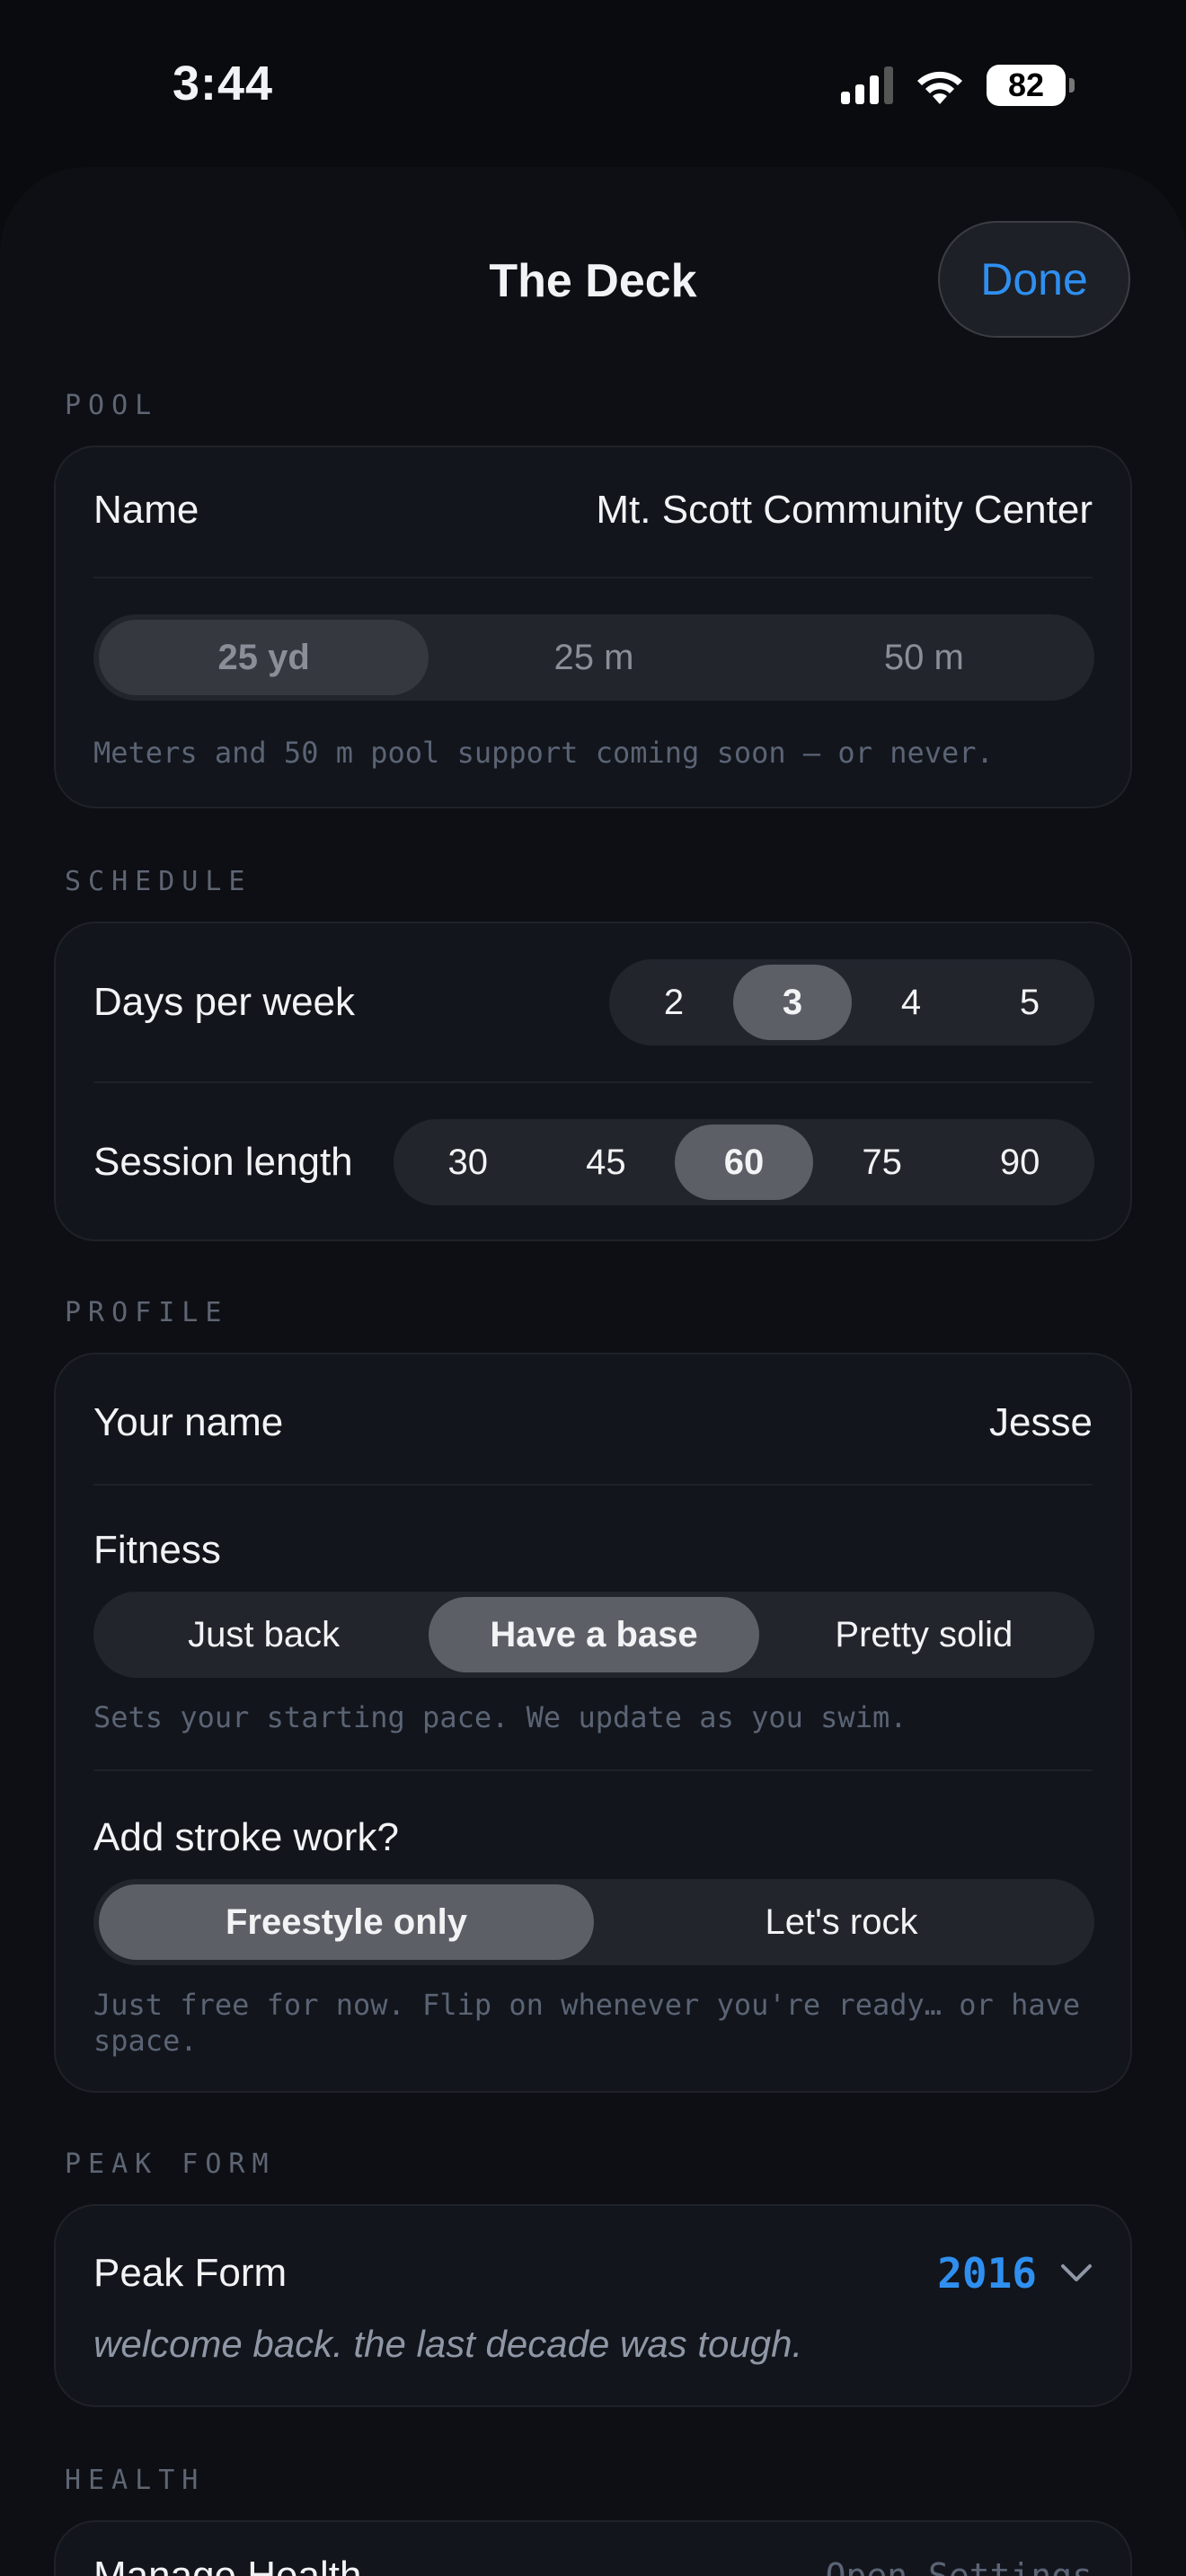 This screenshot has width=1186, height=2576. What do you see at coordinates (939, 87) in the screenshot?
I see `wifi-icon` at bounding box center [939, 87].